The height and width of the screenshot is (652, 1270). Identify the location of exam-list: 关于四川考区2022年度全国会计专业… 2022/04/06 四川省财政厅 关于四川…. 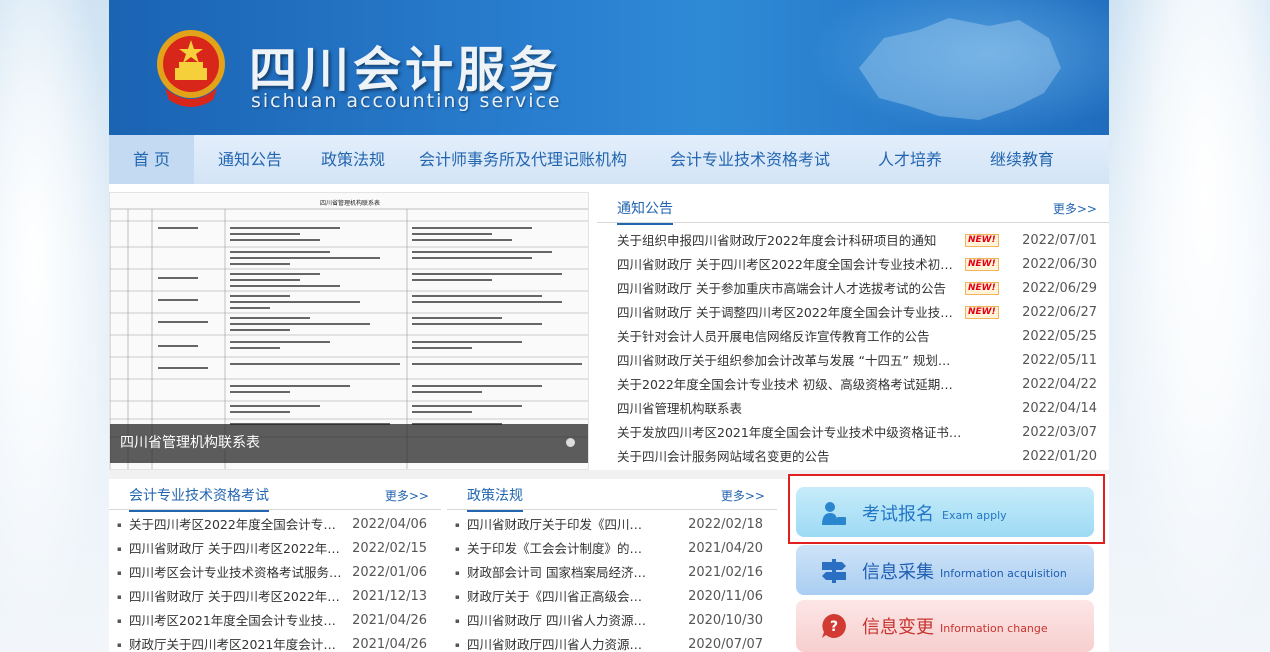
(275, 581).